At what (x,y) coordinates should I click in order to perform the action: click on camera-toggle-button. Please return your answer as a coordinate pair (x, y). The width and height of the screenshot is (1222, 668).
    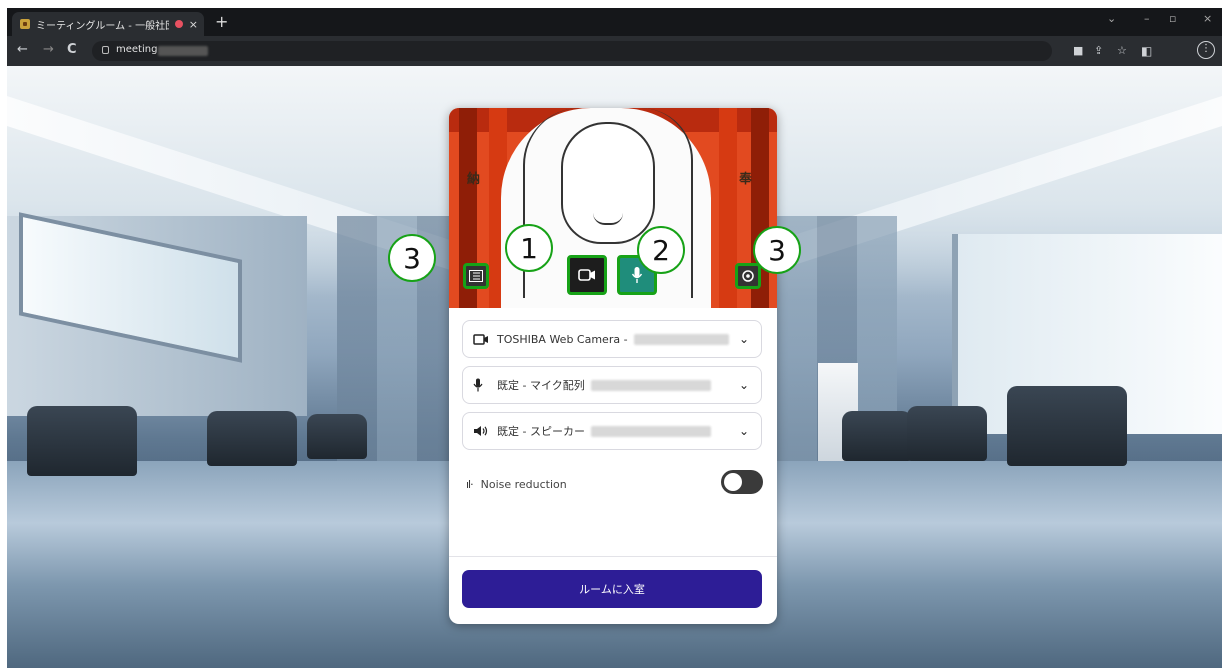
    Looking at the image, I should click on (587, 275).